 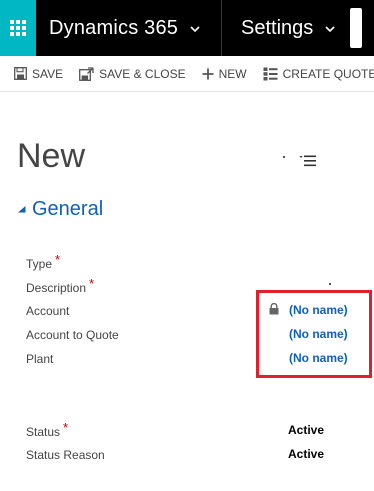 I want to click on waffle-grid-icon, so click(x=18, y=28).